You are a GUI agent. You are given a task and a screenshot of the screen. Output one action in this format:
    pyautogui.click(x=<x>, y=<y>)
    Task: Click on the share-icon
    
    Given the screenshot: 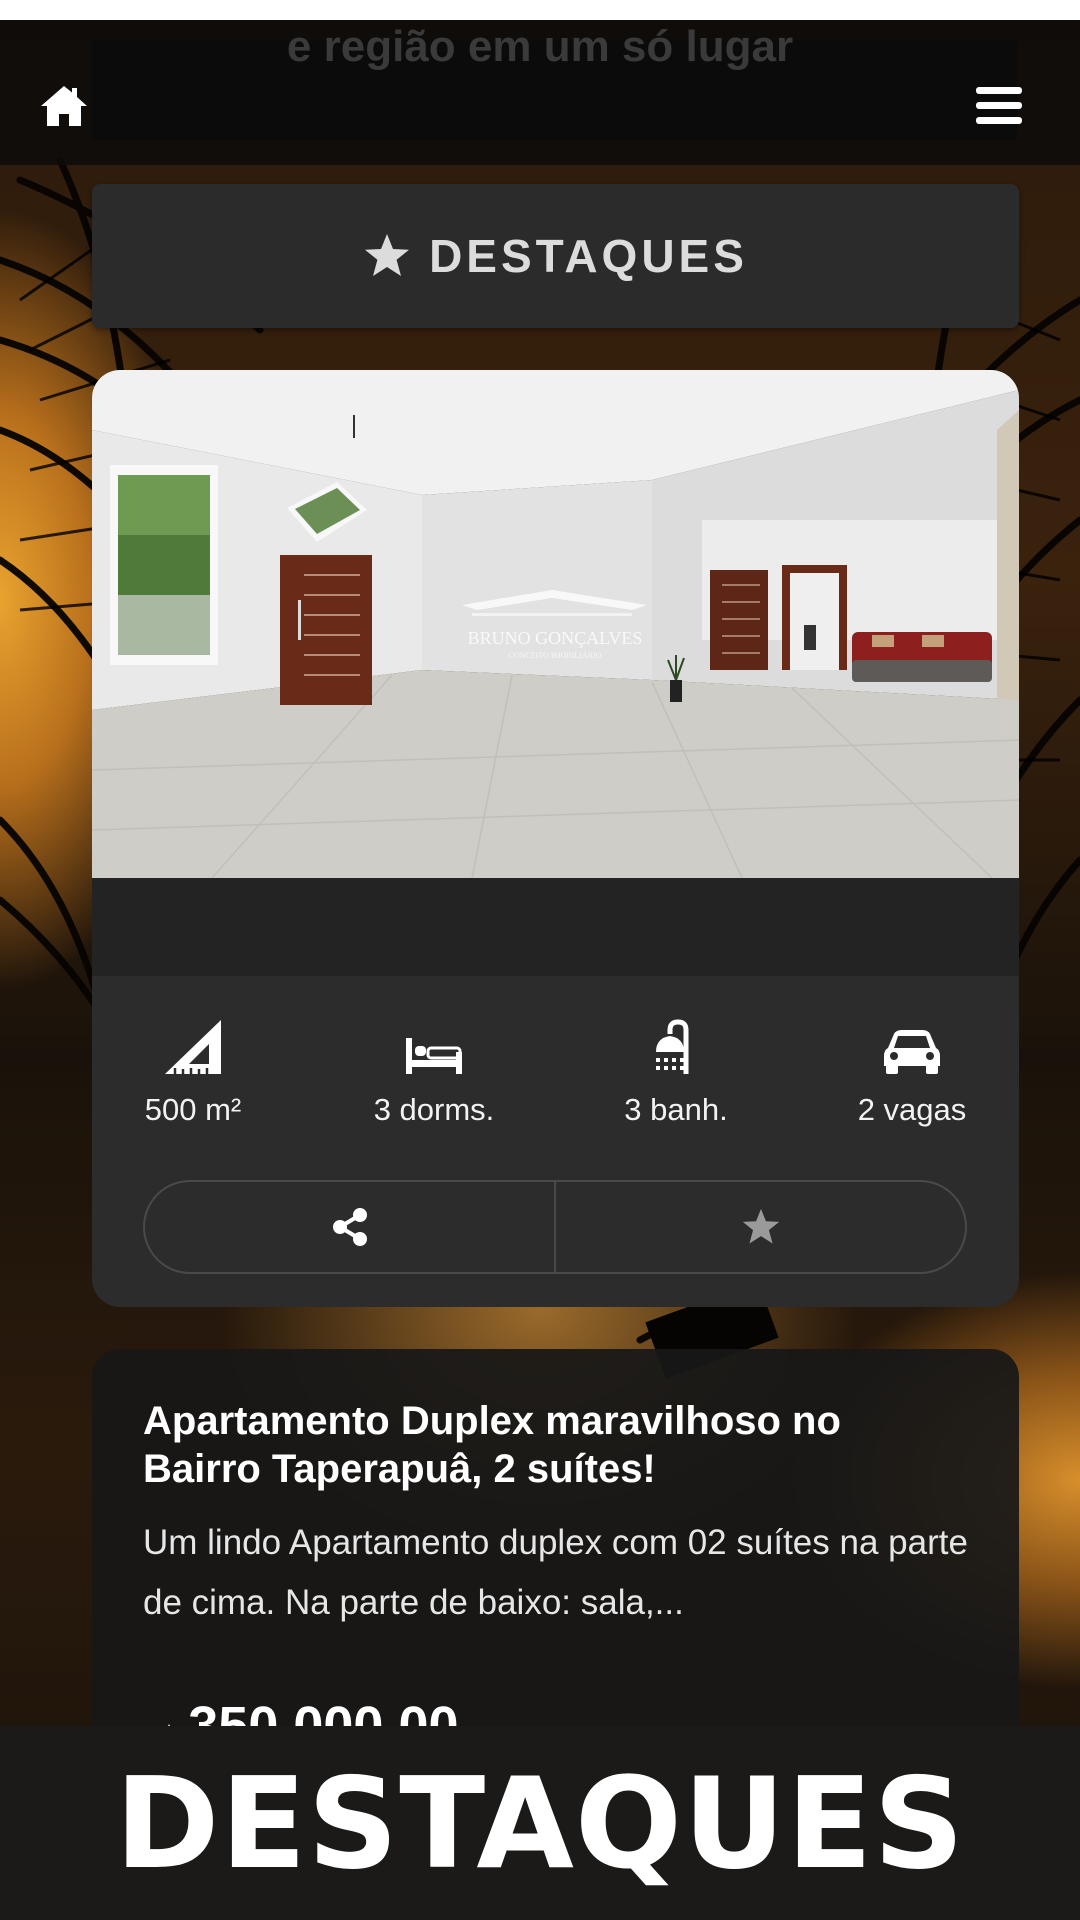 What is the action you would take?
    pyautogui.click(x=349, y=1227)
    